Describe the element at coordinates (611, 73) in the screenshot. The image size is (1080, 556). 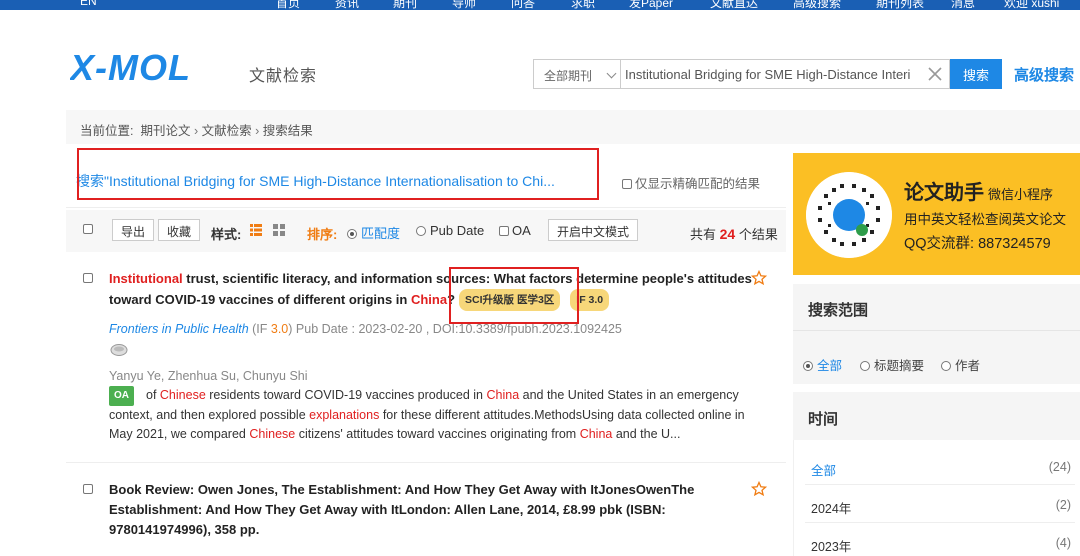
I see `chevron-down-icon` at that location.